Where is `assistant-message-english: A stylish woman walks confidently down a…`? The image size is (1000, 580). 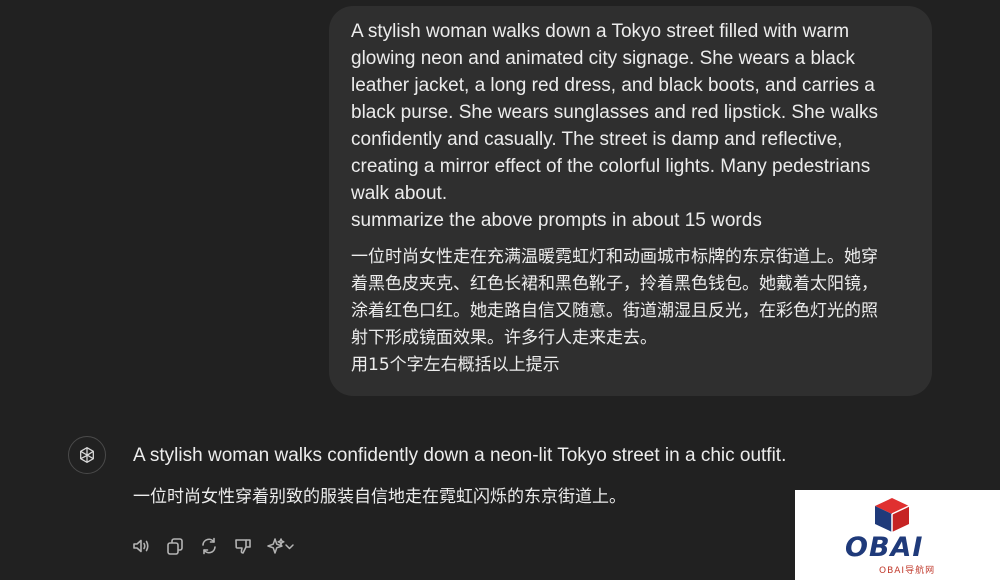 assistant-message-english: A stylish woman walks confidently down a… is located at coordinates (460, 455).